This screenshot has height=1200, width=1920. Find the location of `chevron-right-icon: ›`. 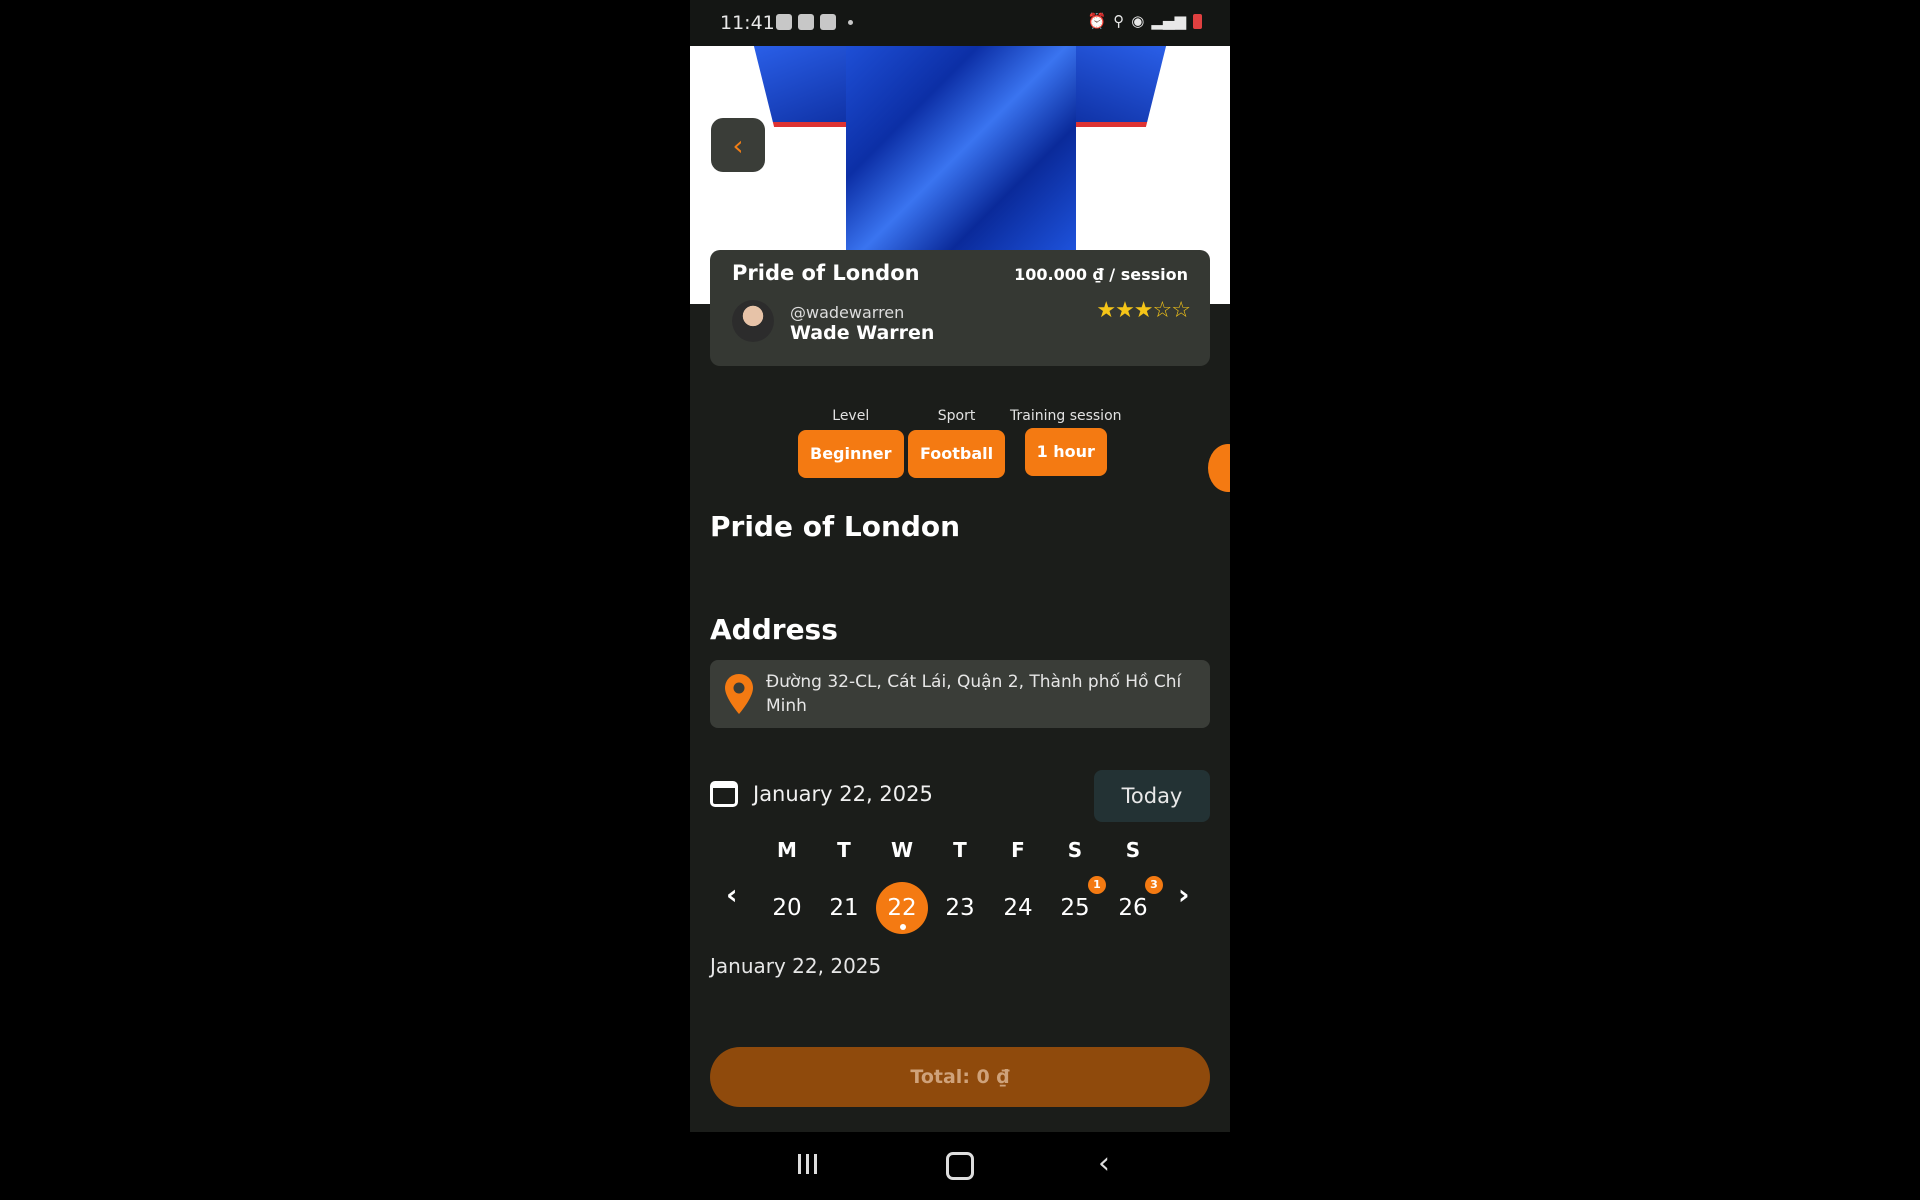

chevron-right-icon: › is located at coordinates (1184, 894).